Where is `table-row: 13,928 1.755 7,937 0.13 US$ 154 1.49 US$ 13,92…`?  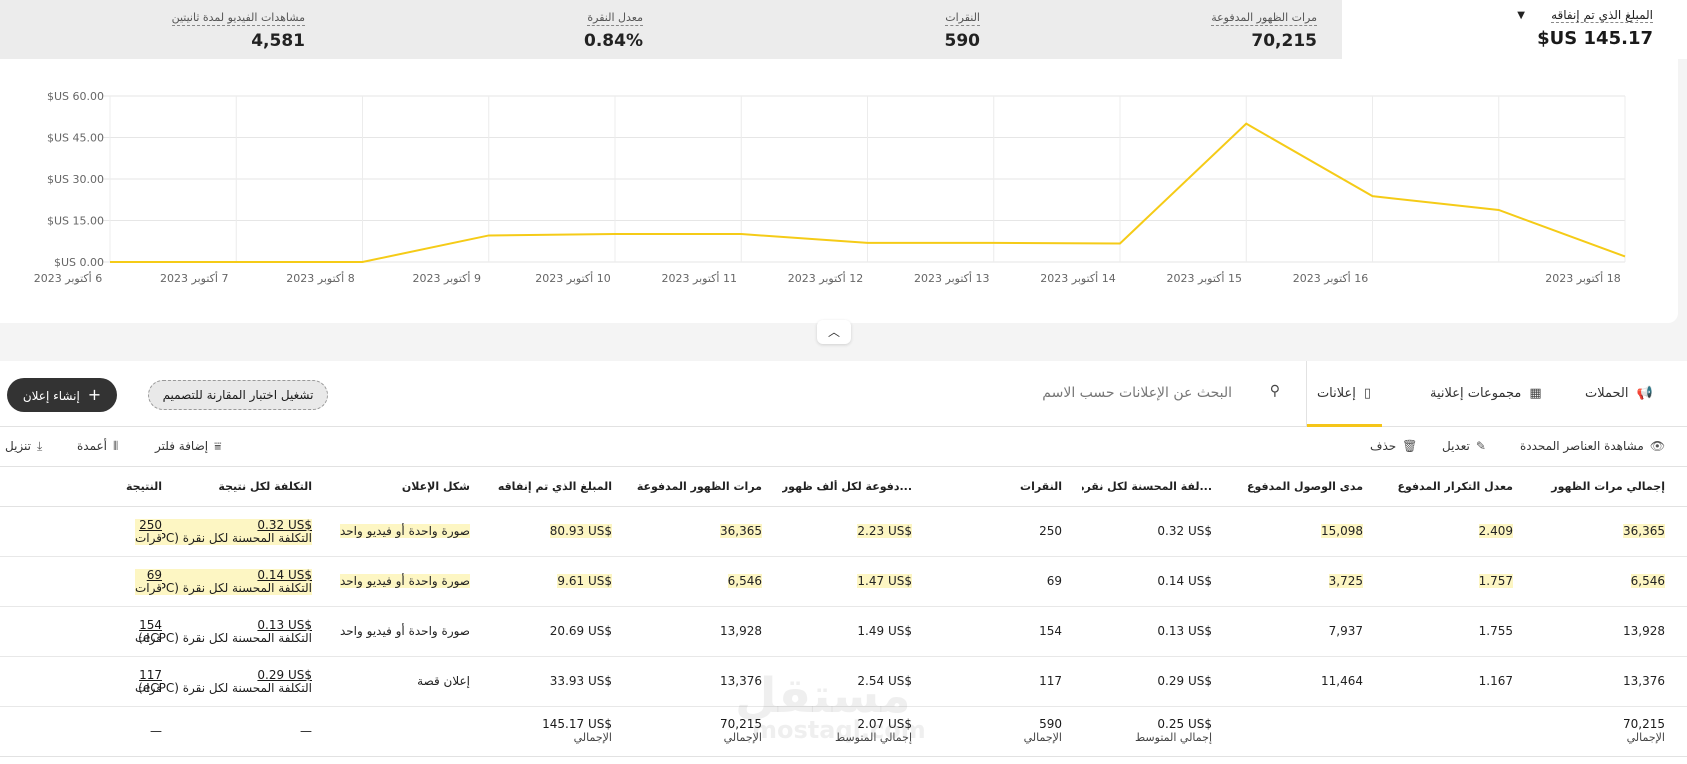 table-row: 13,928 1.755 7,937 0.13 US$ 154 1.49 US$ 13,92… is located at coordinates (843, 632).